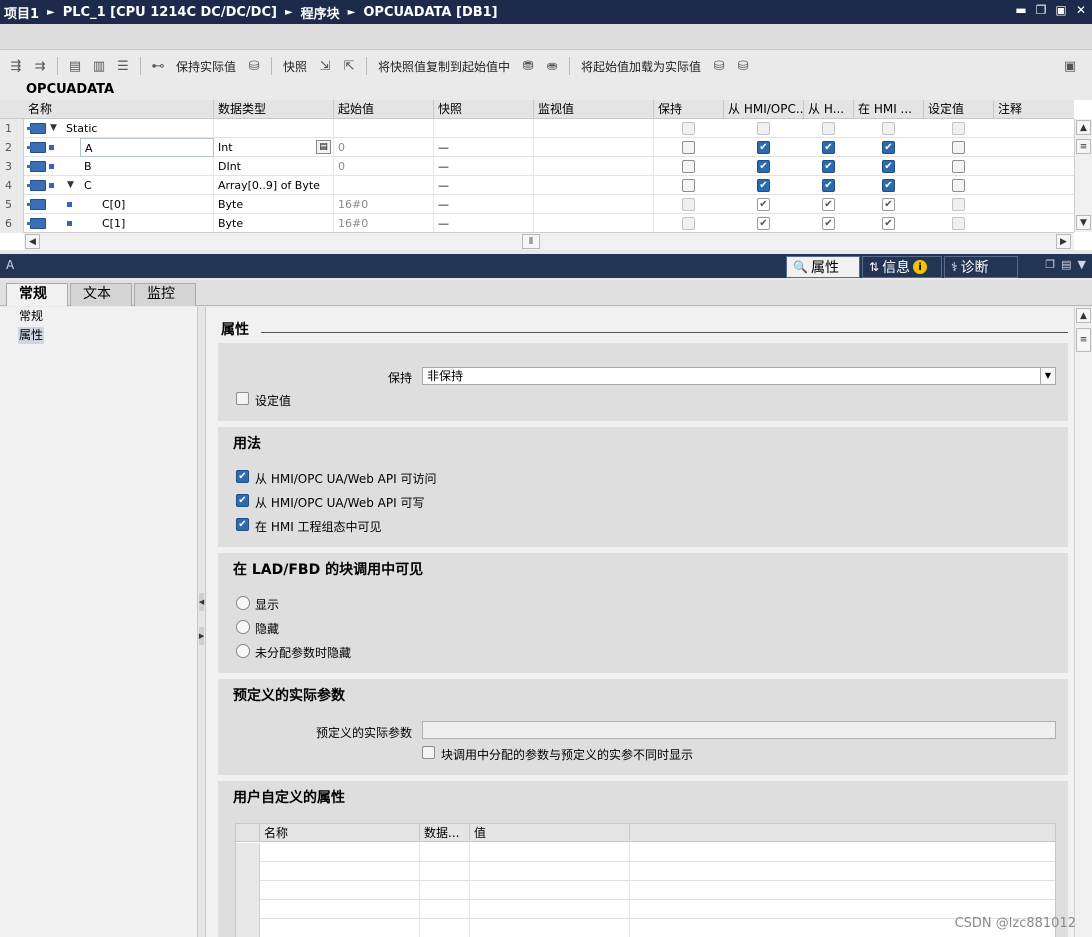  Describe the element at coordinates (428, 752) in the screenshot. I see `predef-checkbox` at that location.